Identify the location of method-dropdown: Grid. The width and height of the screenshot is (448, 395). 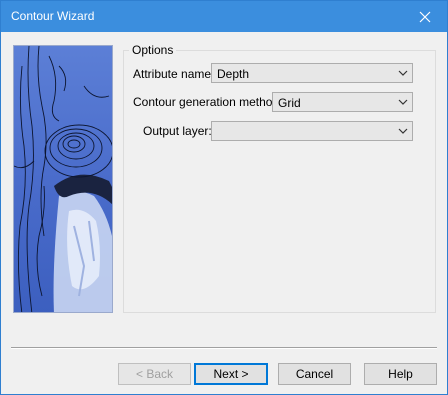
(342, 102).